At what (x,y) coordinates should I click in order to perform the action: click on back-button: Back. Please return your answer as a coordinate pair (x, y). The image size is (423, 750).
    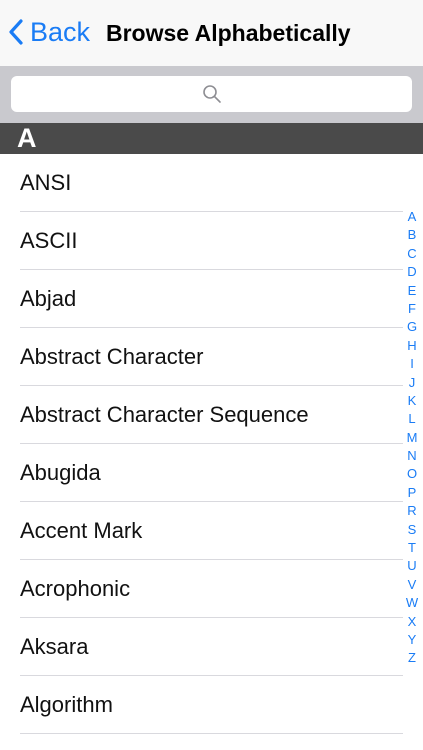
    Looking at the image, I should click on (49, 32).